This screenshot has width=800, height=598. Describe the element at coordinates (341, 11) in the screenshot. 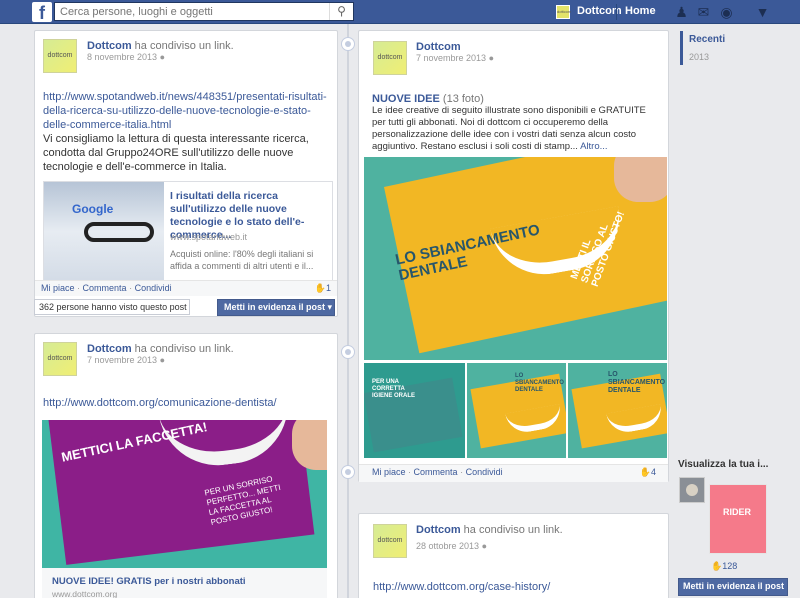

I see `search-icon: ⚲` at that location.